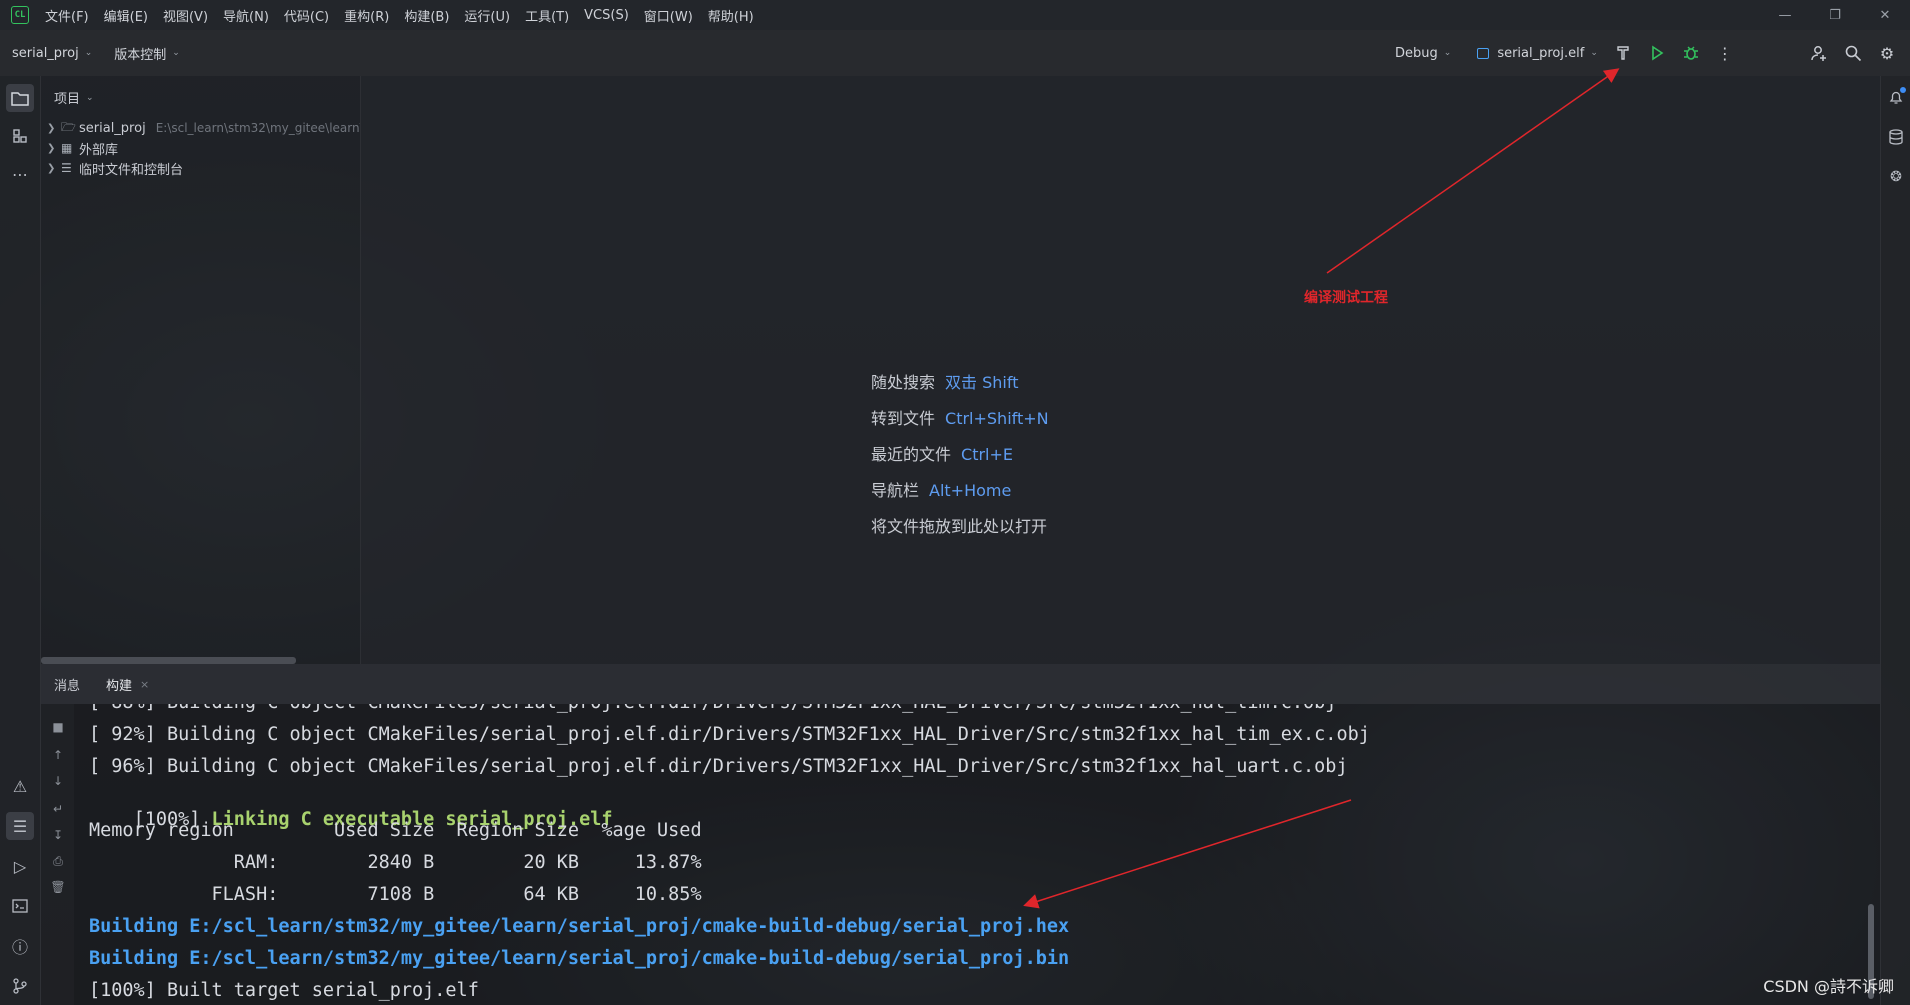 The width and height of the screenshot is (1910, 1005). What do you see at coordinates (1657, 53) in the screenshot?
I see `run-icon` at bounding box center [1657, 53].